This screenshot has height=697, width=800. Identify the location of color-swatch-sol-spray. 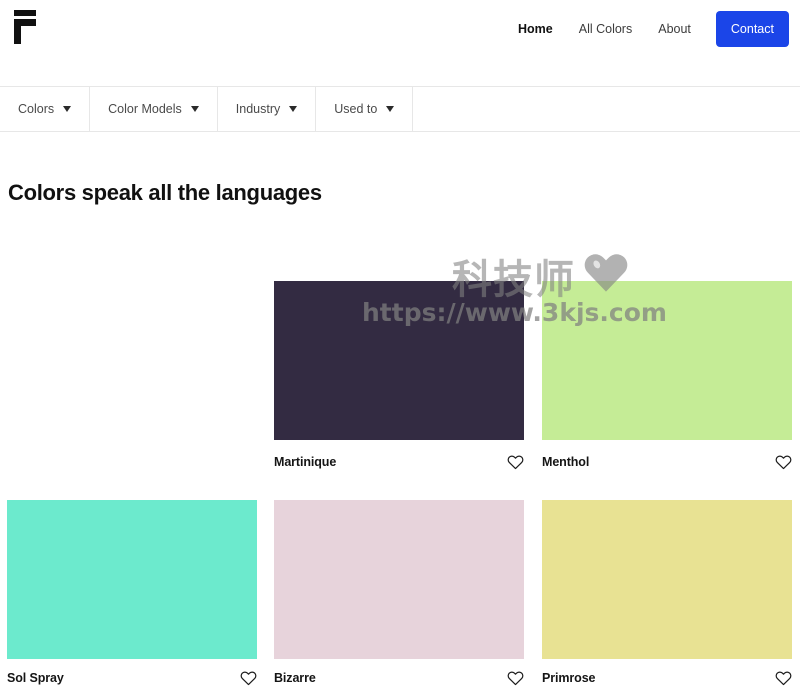
(132, 579).